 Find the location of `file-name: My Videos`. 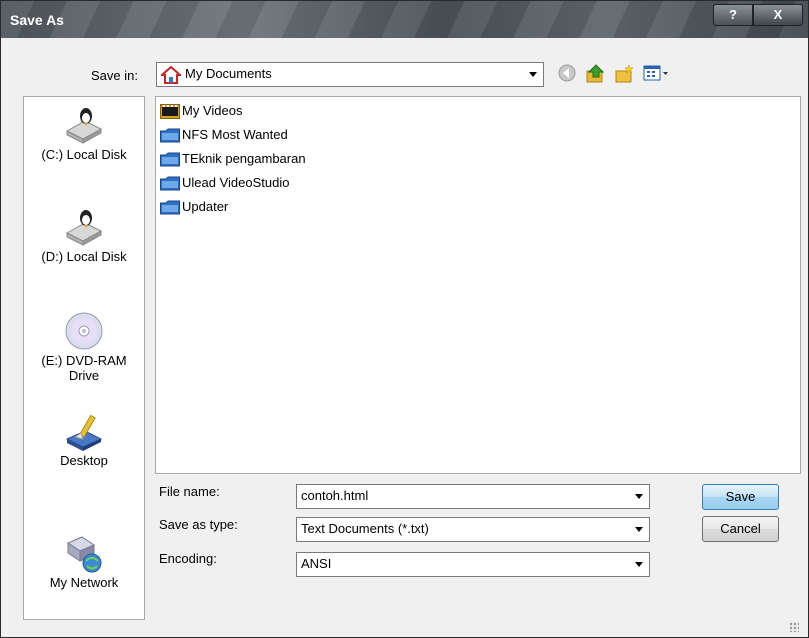

file-name: My Videos is located at coordinates (212, 110).